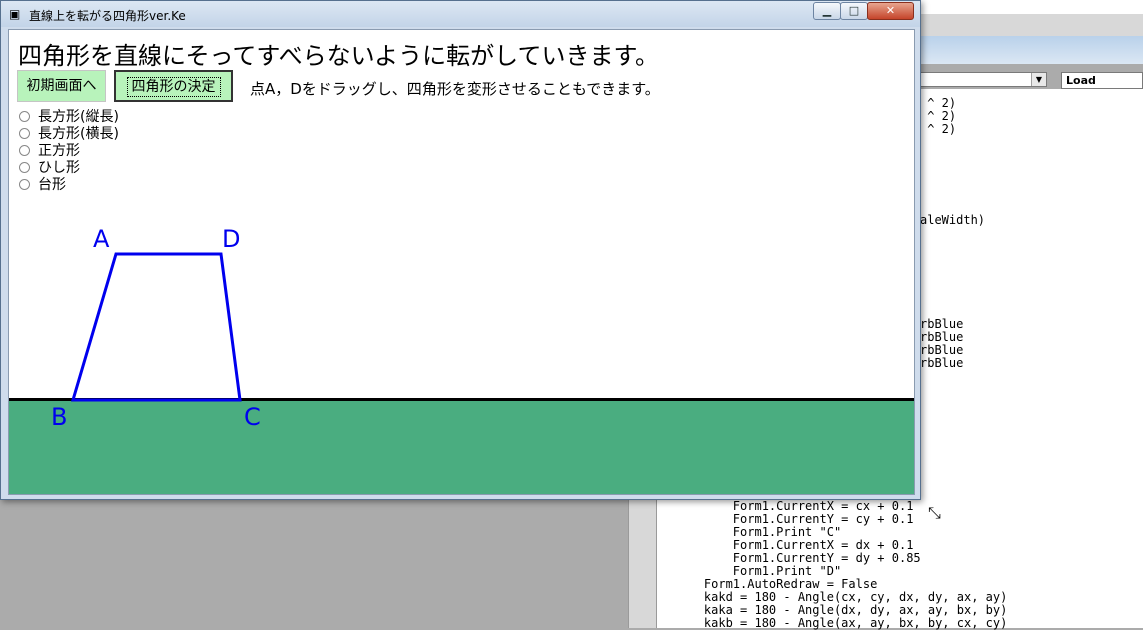 This screenshot has height=630, width=1143. I want to click on title-bar: ▣ 直線上を転がる四角形ver.Ke ▁ □ ✕, so click(460, 14).